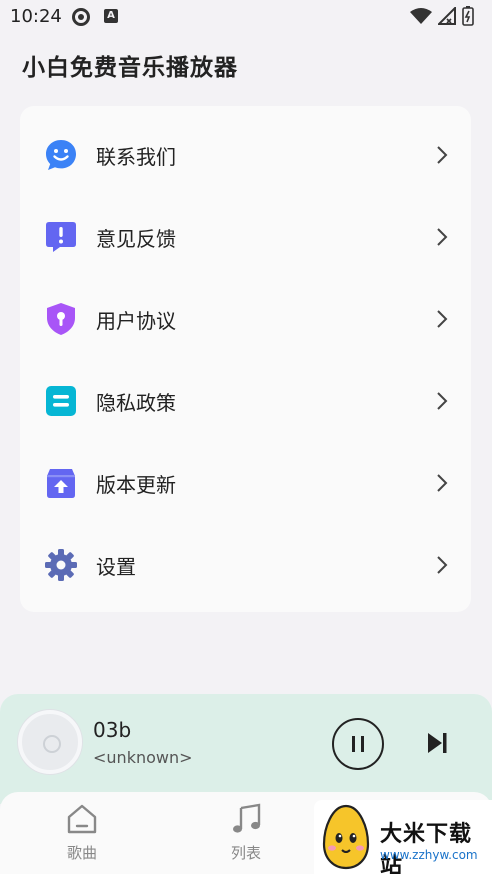 The width and height of the screenshot is (492, 874). I want to click on menu-item-label: 隐私政策, so click(136, 402).